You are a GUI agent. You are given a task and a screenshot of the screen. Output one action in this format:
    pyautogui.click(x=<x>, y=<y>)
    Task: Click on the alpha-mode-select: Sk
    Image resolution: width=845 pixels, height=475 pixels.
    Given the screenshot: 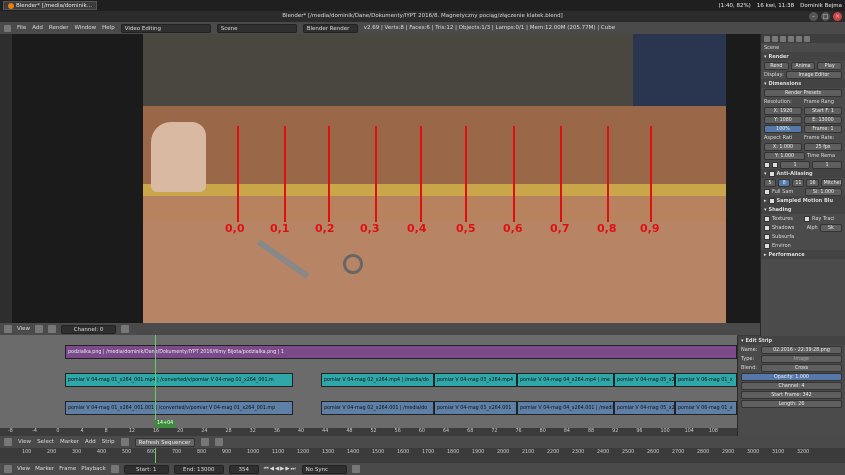 What is the action you would take?
    pyautogui.click(x=830, y=227)
    